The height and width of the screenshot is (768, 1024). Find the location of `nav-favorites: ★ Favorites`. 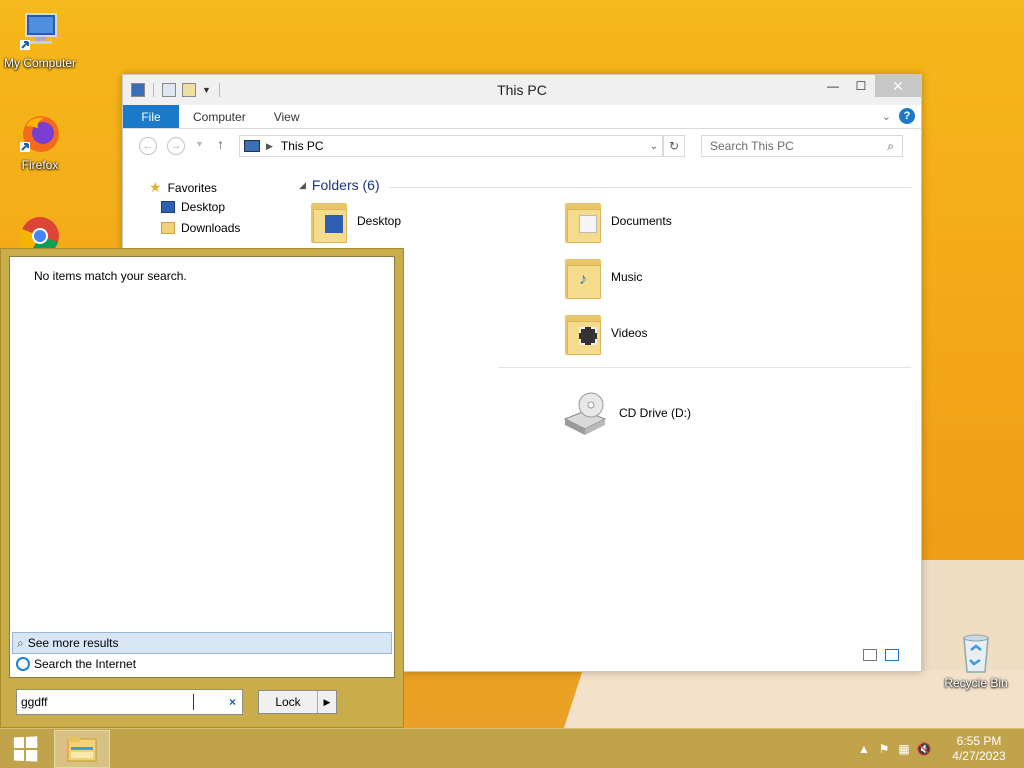

nav-favorites: ★ Favorites is located at coordinates (183, 187).